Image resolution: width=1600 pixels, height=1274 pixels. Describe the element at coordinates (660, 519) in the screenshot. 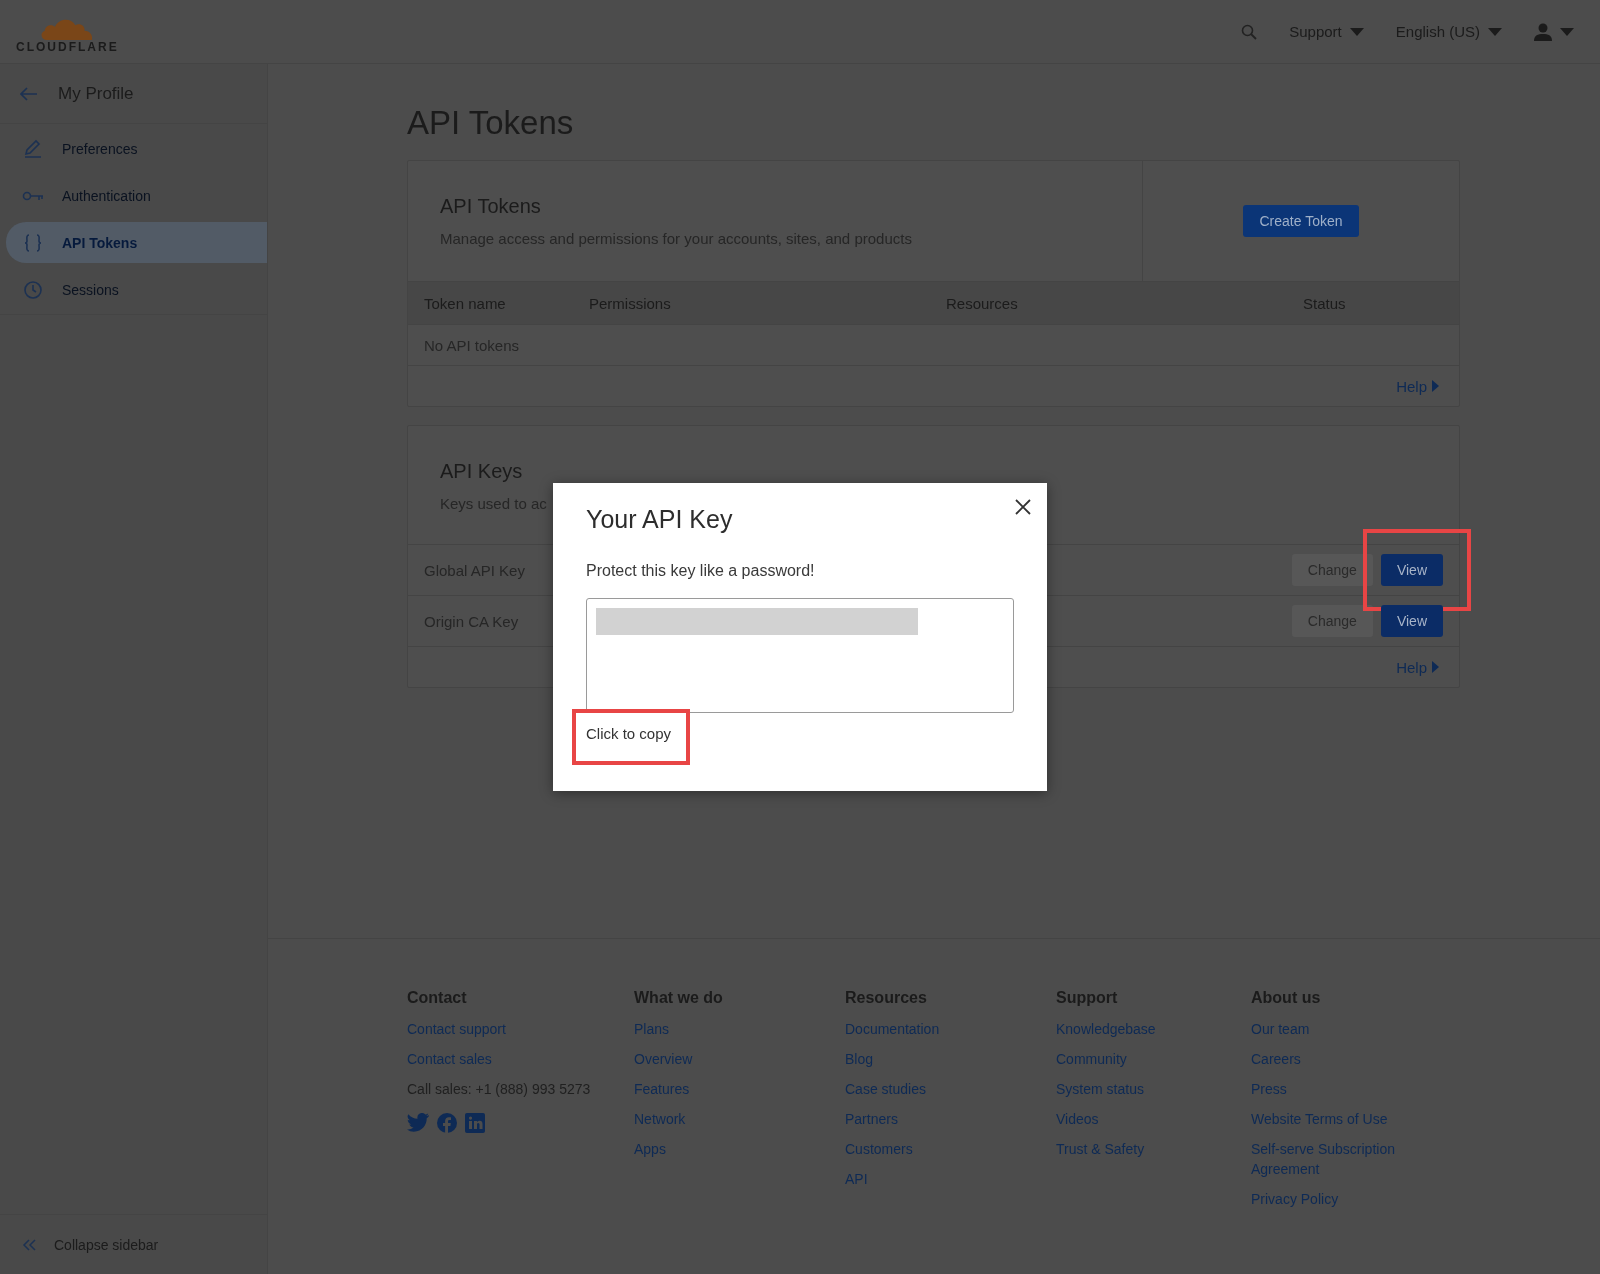

I see `modal-title: Your API Key` at that location.